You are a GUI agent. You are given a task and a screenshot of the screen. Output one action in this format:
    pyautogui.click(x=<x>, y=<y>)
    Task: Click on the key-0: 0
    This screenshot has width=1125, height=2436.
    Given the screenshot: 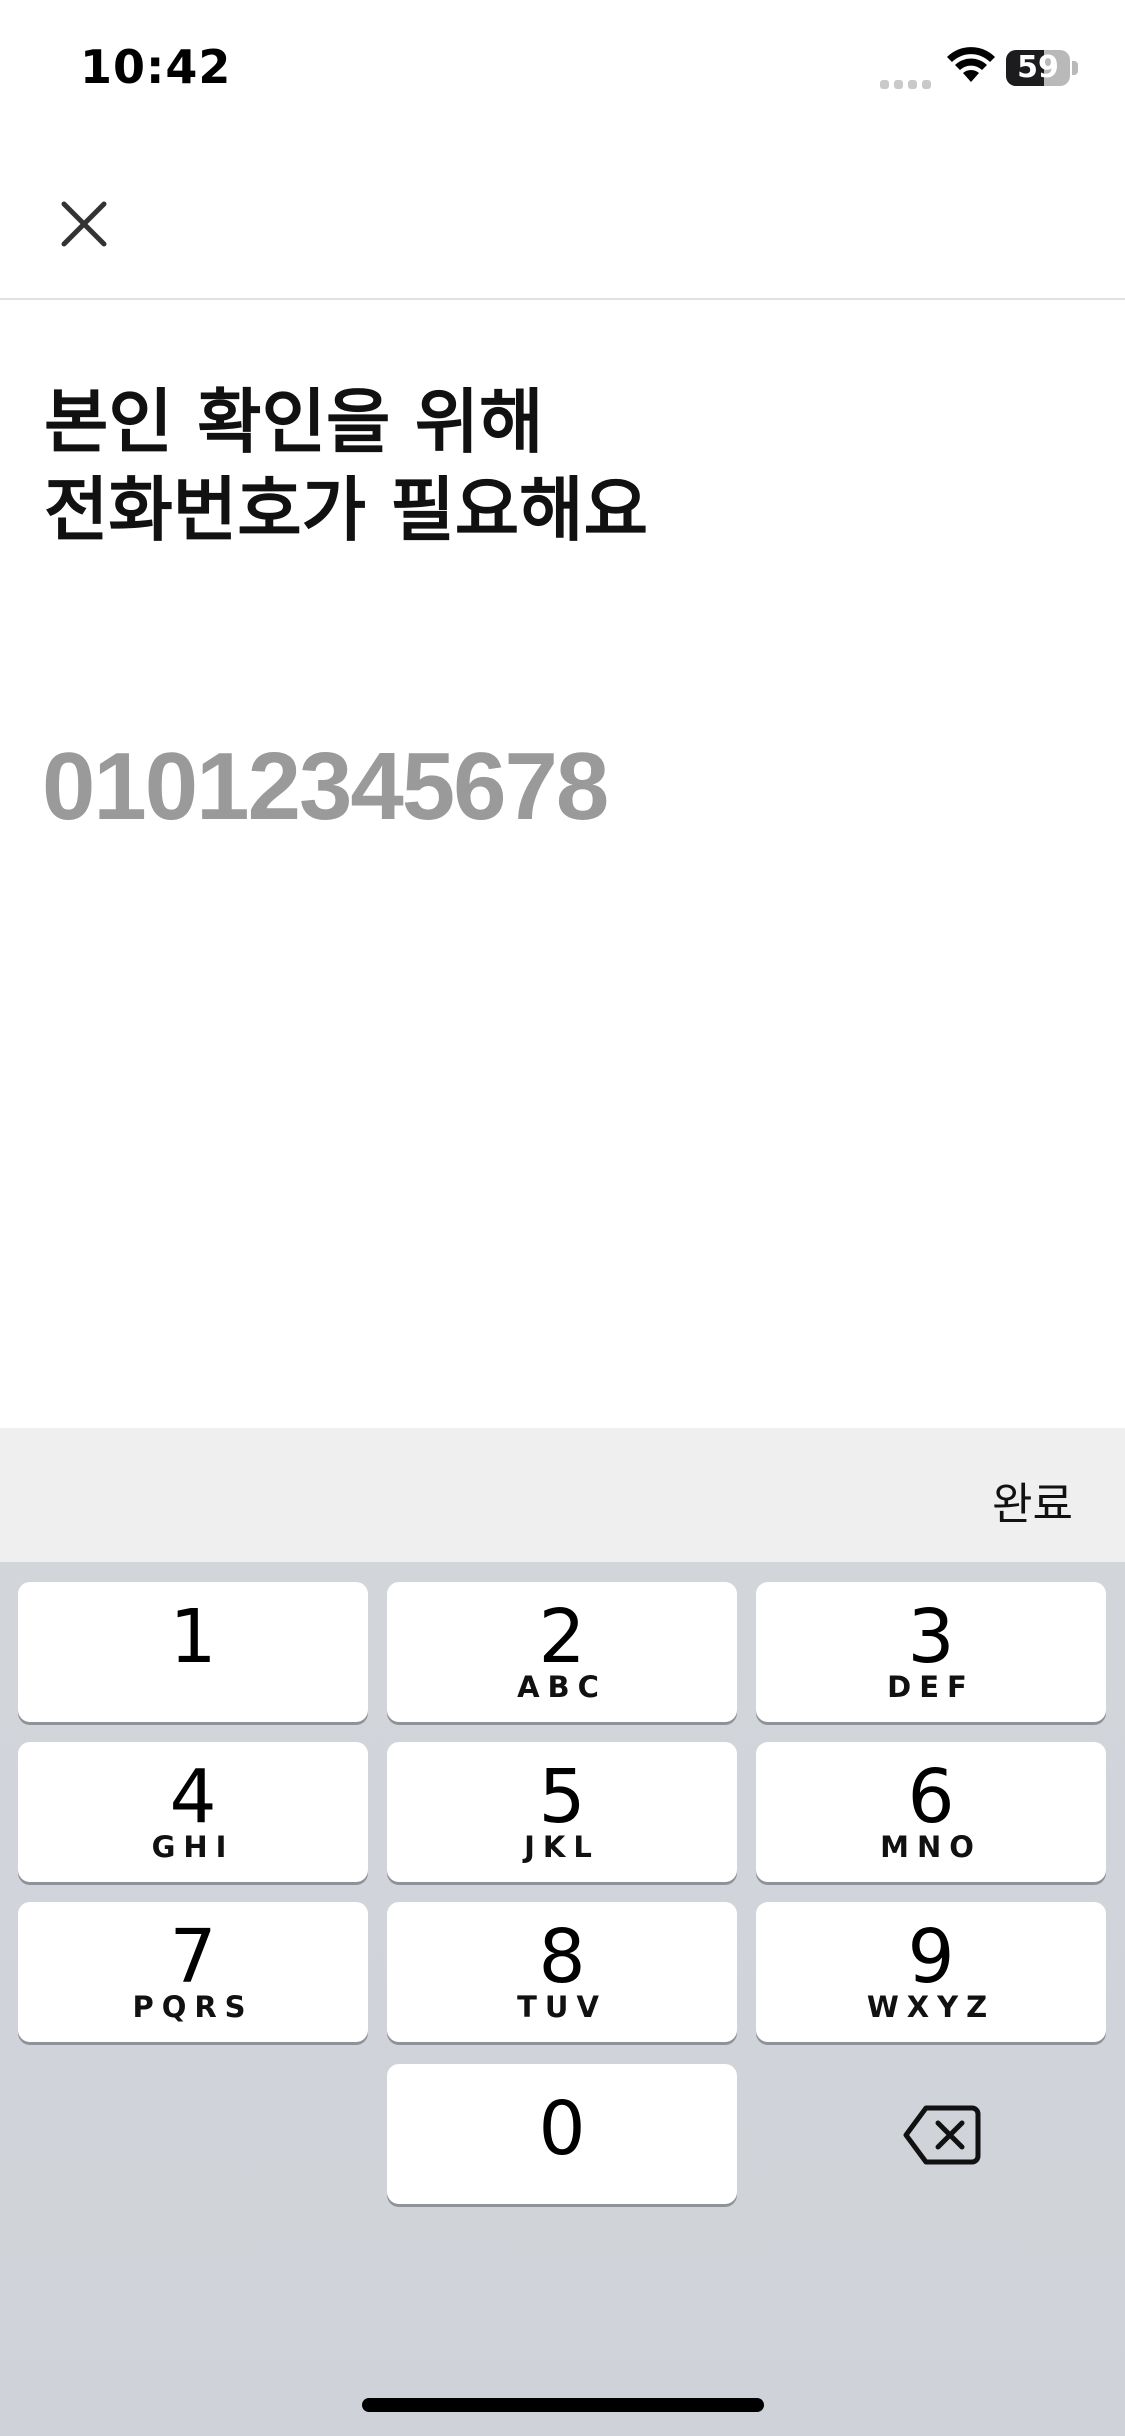 What is the action you would take?
    pyautogui.click(x=562, y=2134)
    